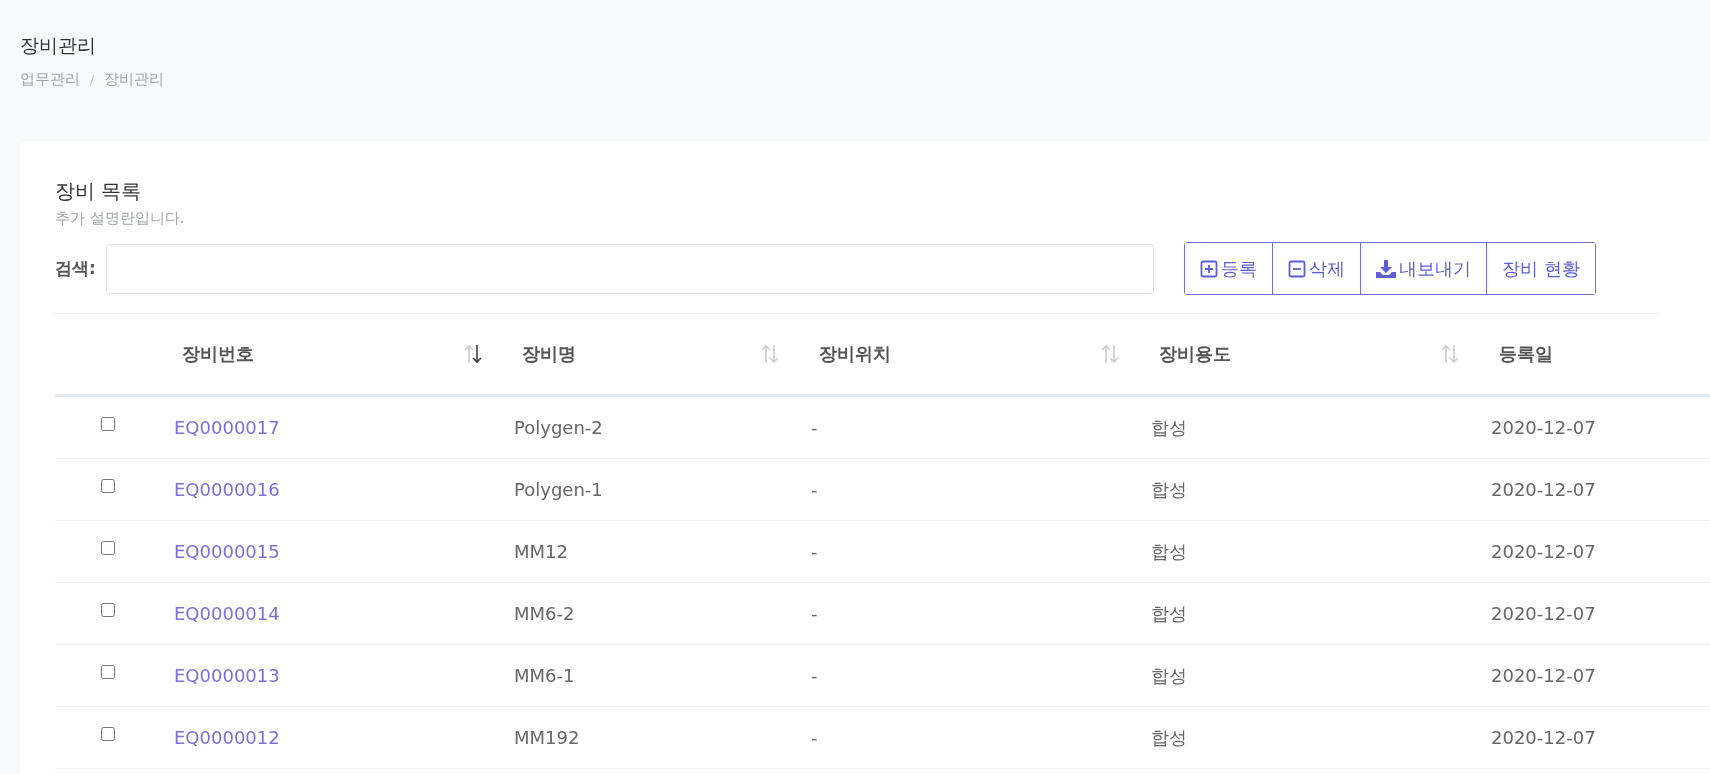  Describe the element at coordinates (1195, 354) in the screenshot. I see `column-header: 장비용도` at that location.